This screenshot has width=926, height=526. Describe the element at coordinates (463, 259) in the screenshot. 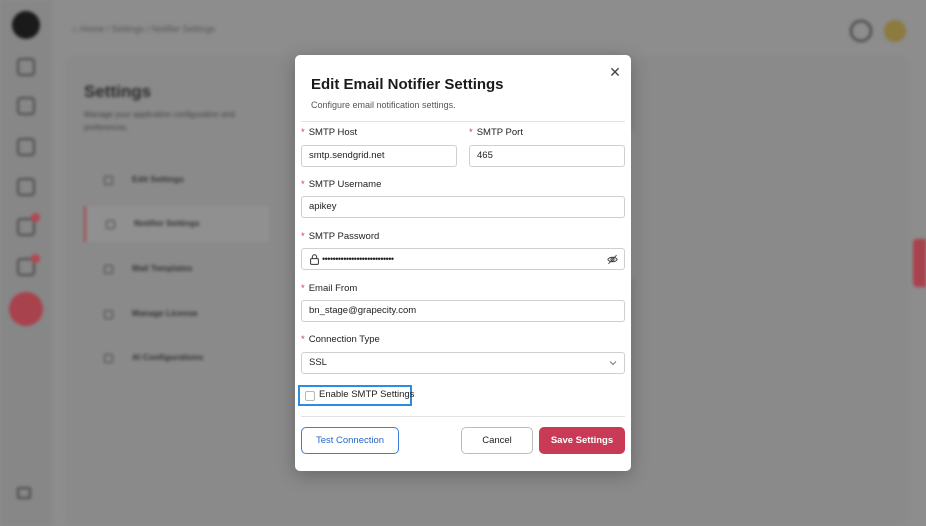

I see `smtp-password-input: •••••••••••••••••••••••••••` at that location.